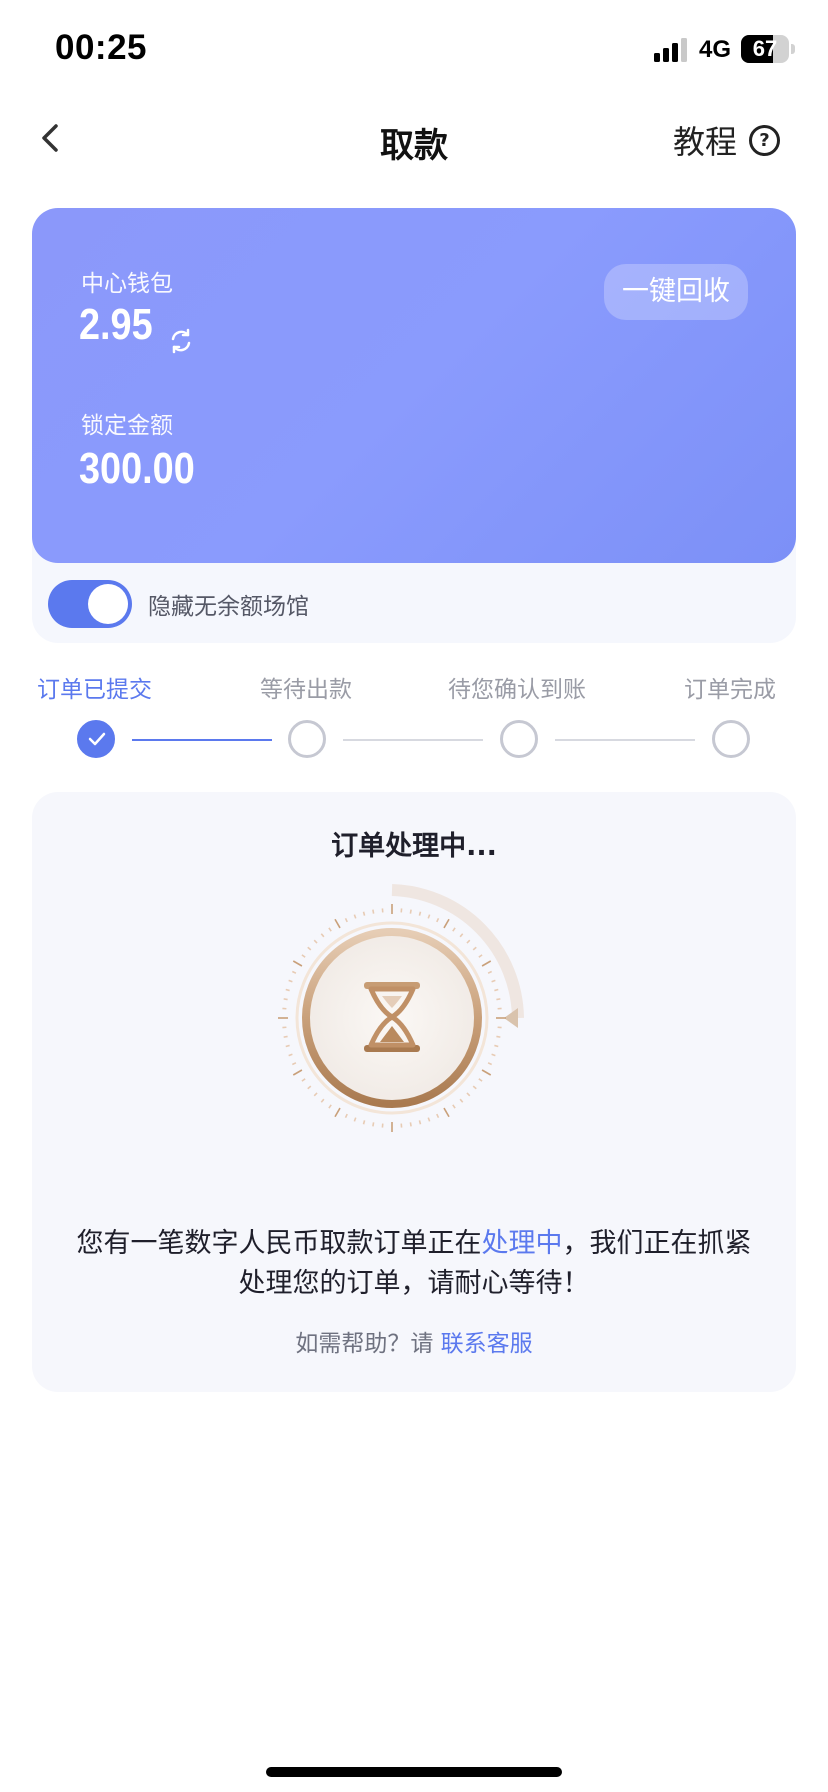 The width and height of the screenshot is (828, 1792). I want to click on battery-icon: 67, so click(765, 49).